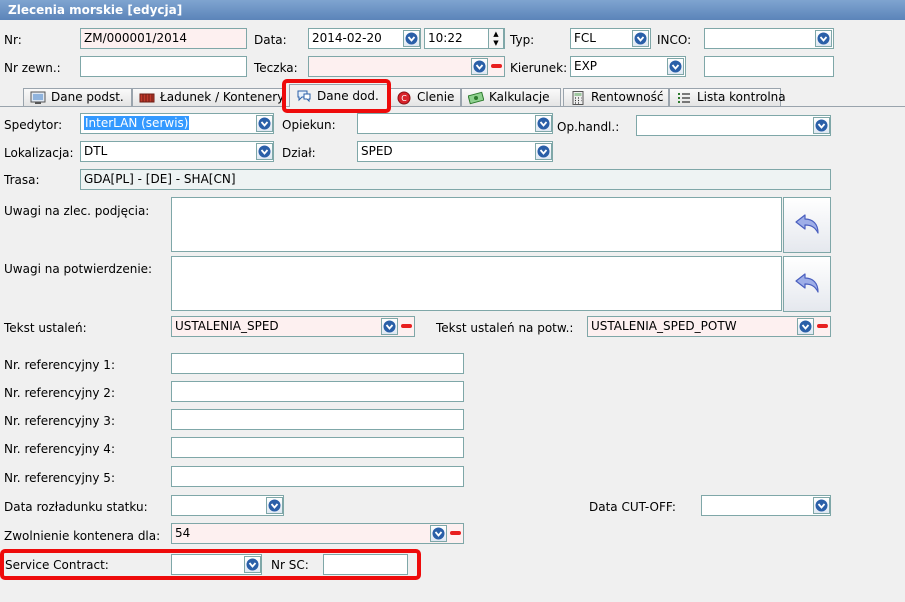  Describe the element at coordinates (33, 125) in the screenshot. I see `spedytor-label: Spedytor:` at that location.